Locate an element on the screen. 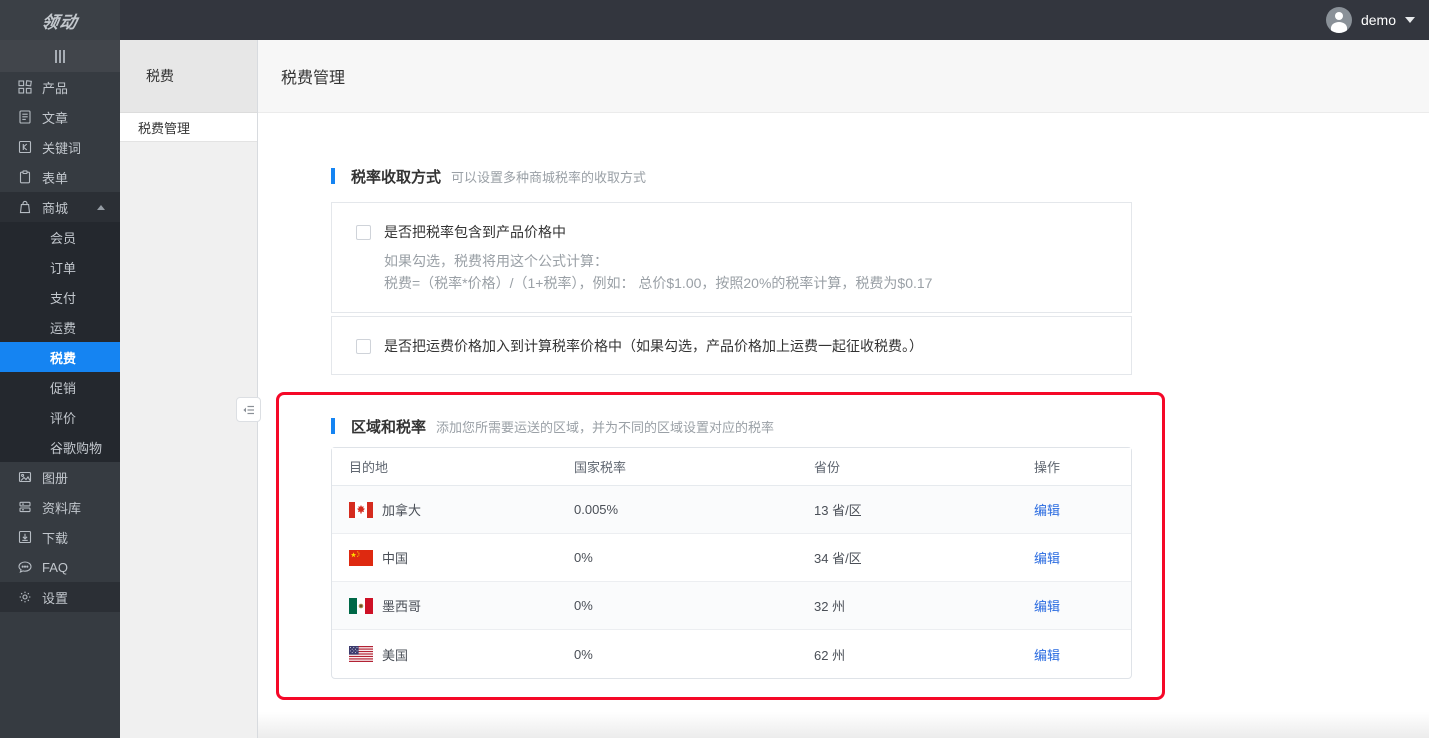  outdent-icon is located at coordinates (248, 409).